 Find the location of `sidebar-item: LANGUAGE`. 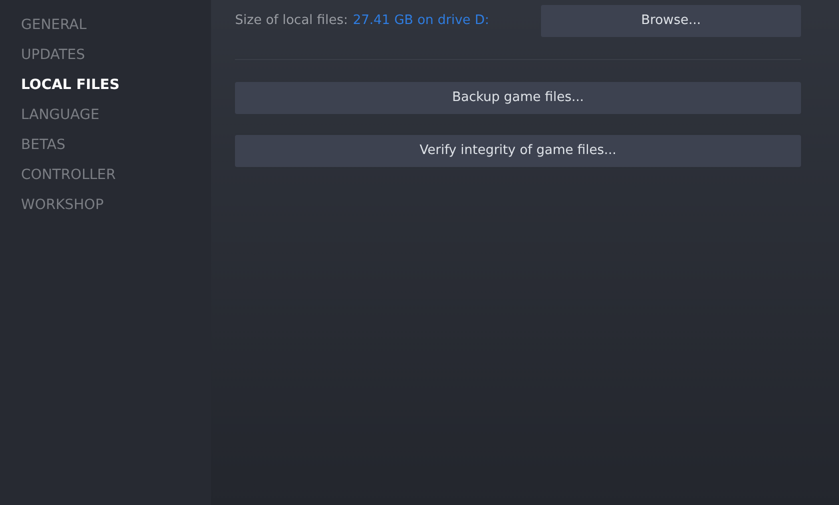

sidebar-item: LANGUAGE is located at coordinates (60, 115).